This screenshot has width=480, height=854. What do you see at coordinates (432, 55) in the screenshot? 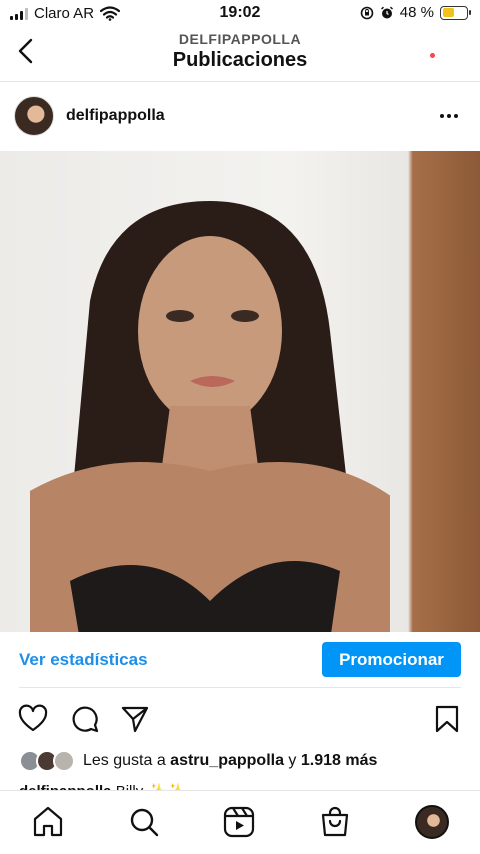
I see `notification-dot` at bounding box center [432, 55].